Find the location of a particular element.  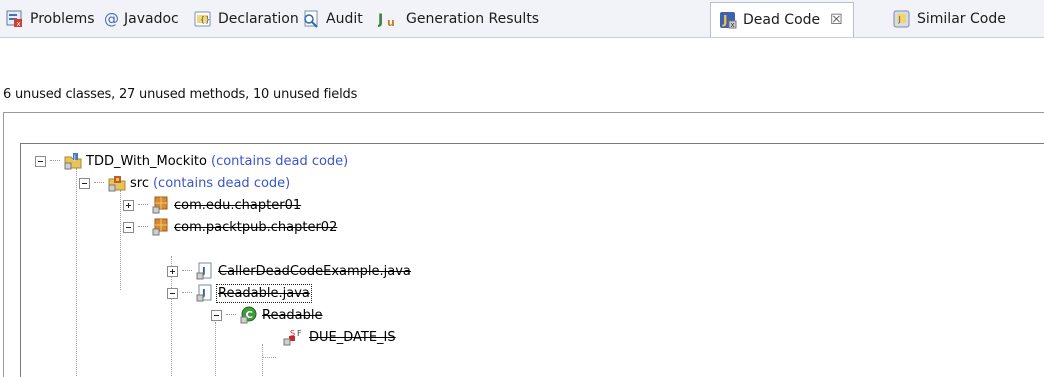

svg-text: F is located at coordinates (299, 333).